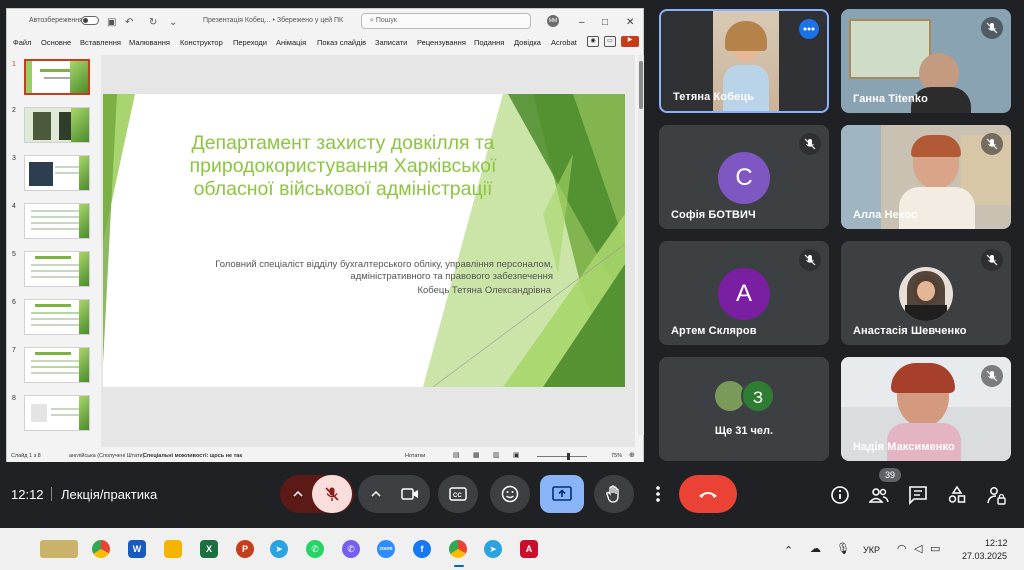  I want to click on clock-date: 27.03.2025, so click(984, 556).